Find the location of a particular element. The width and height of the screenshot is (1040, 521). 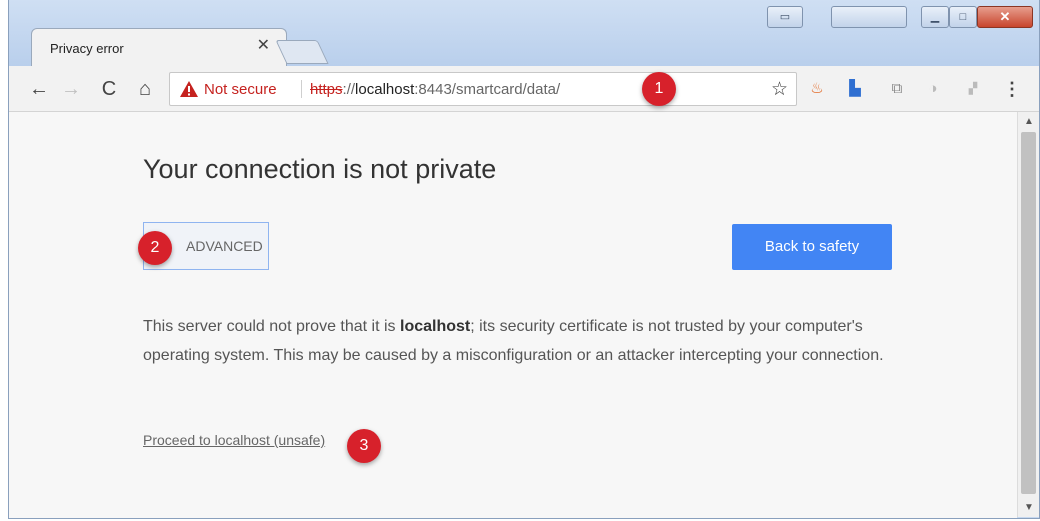

url-text: https://localhost:8443/smartcard/data/ is located at coordinates (435, 89).